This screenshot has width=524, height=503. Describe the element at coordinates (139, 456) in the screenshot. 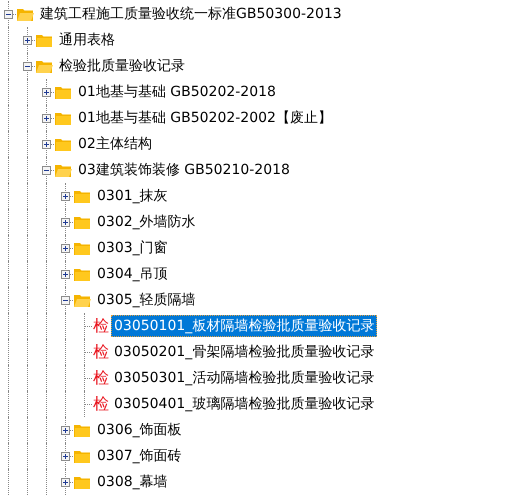

I see `tree-item: 0307_饰面砖` at that location.